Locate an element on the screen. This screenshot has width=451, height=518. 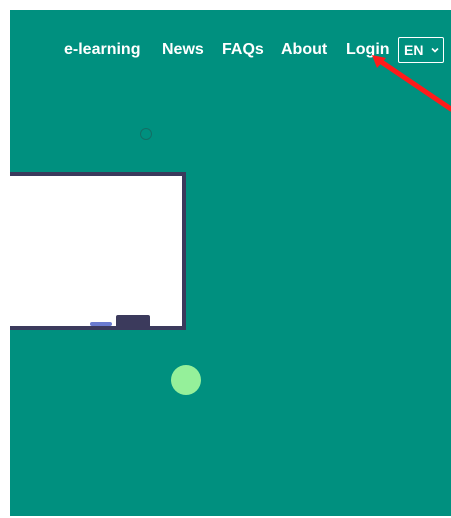
decorative-dot-icon is located at coordinates (186, 380).